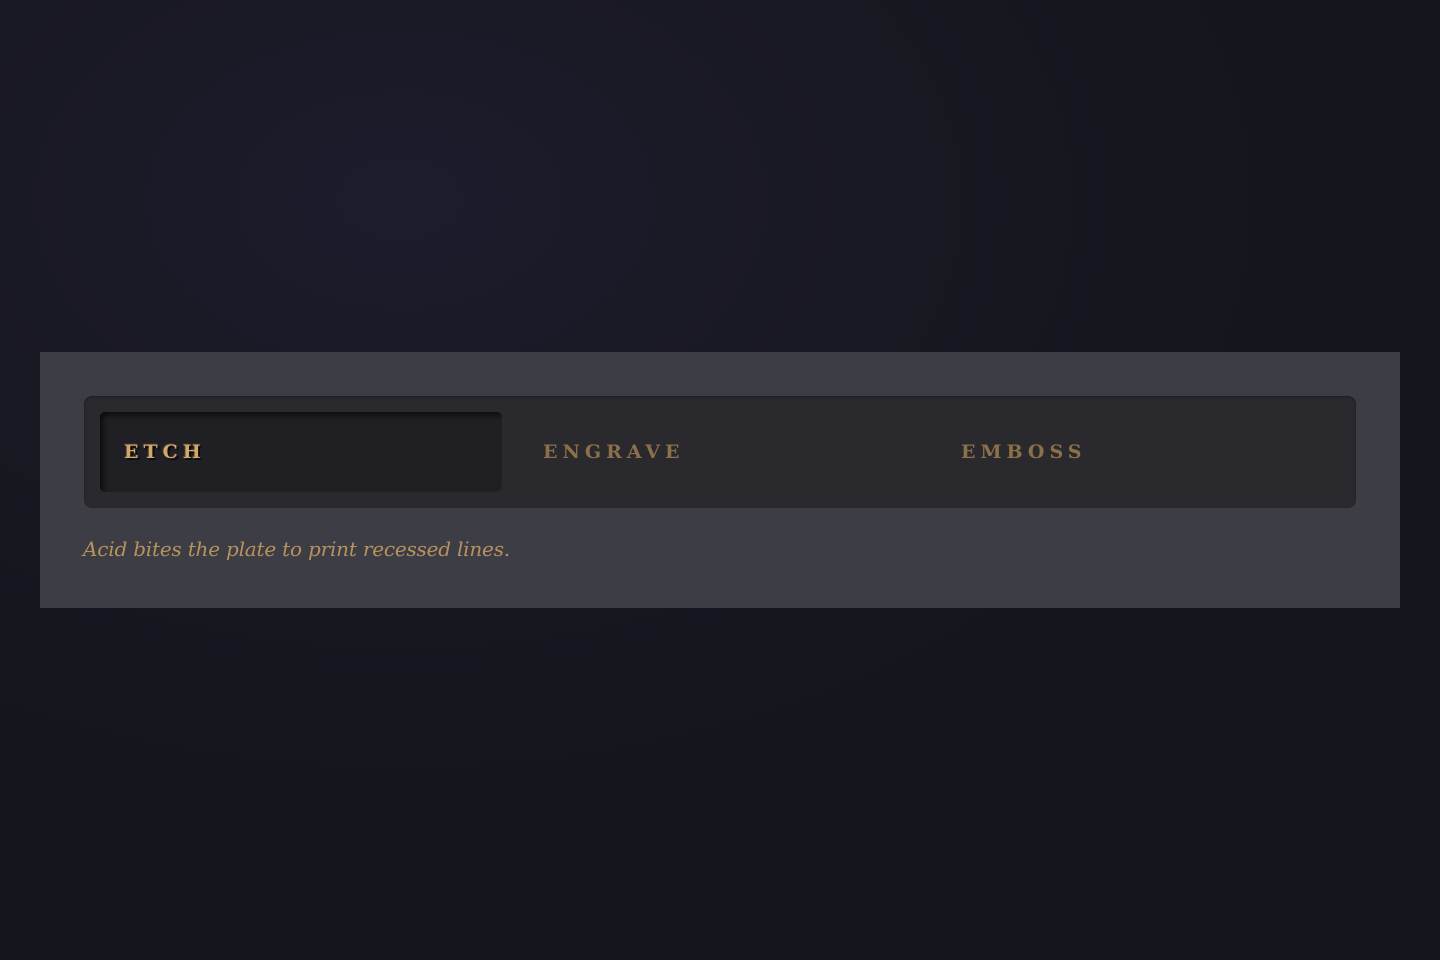 The width and height of the screenshot is (1440, 960). Describe the element at coordinates (1138, 452) in the screenshot. I see `tab-emboss: EMBOSS` at that location.